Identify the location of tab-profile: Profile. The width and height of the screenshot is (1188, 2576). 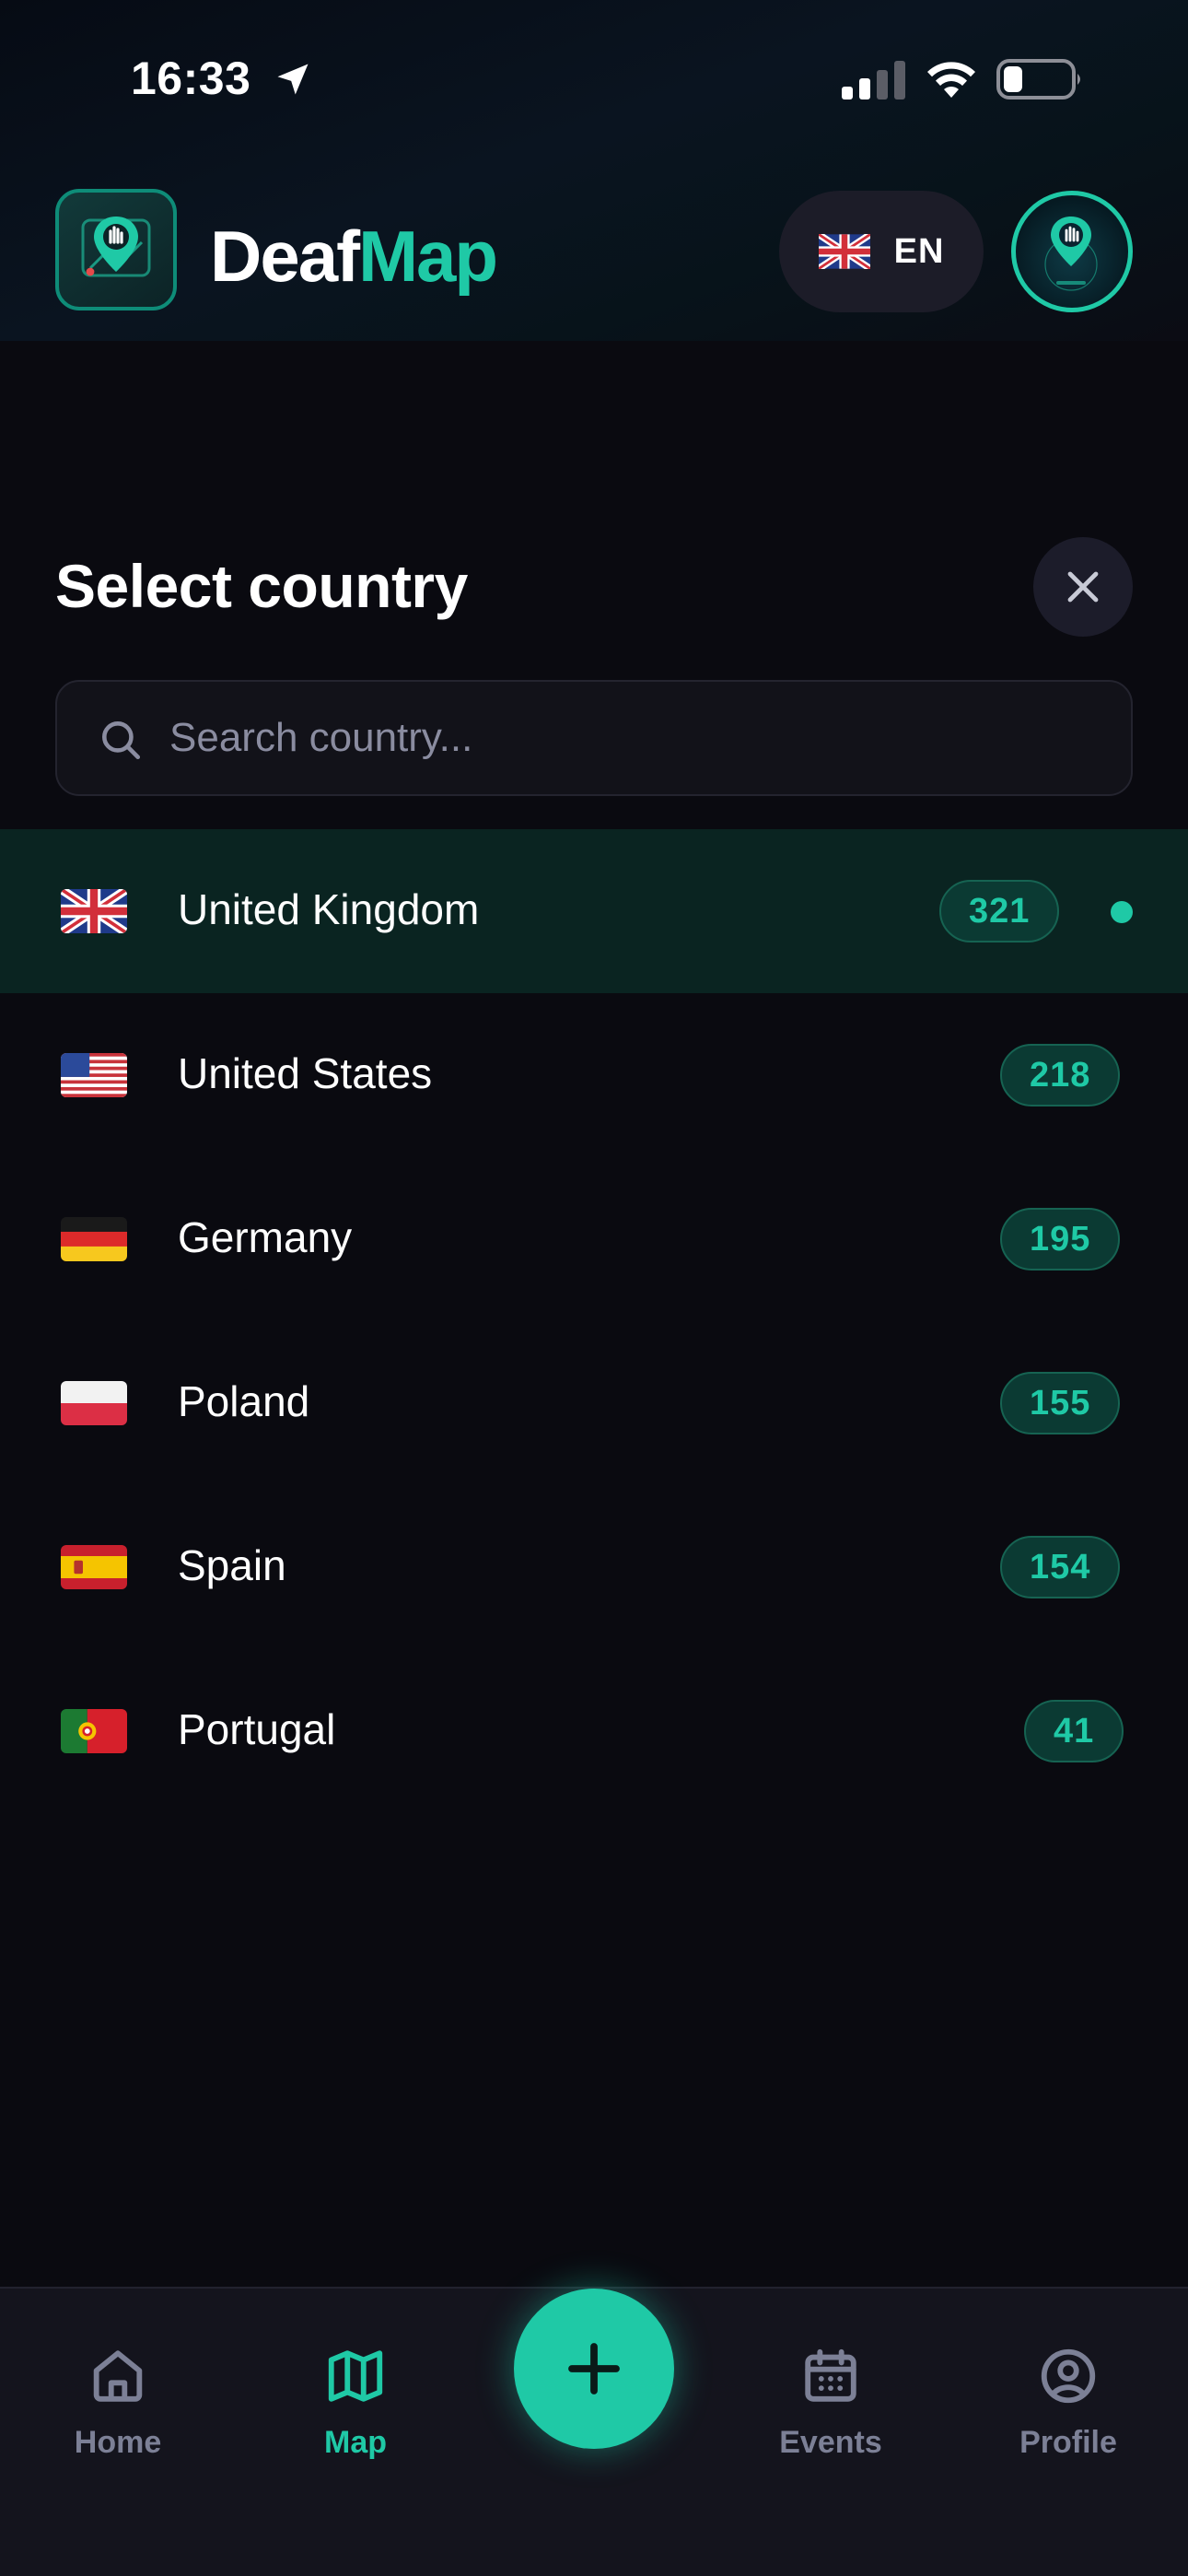
(1068, 2417).